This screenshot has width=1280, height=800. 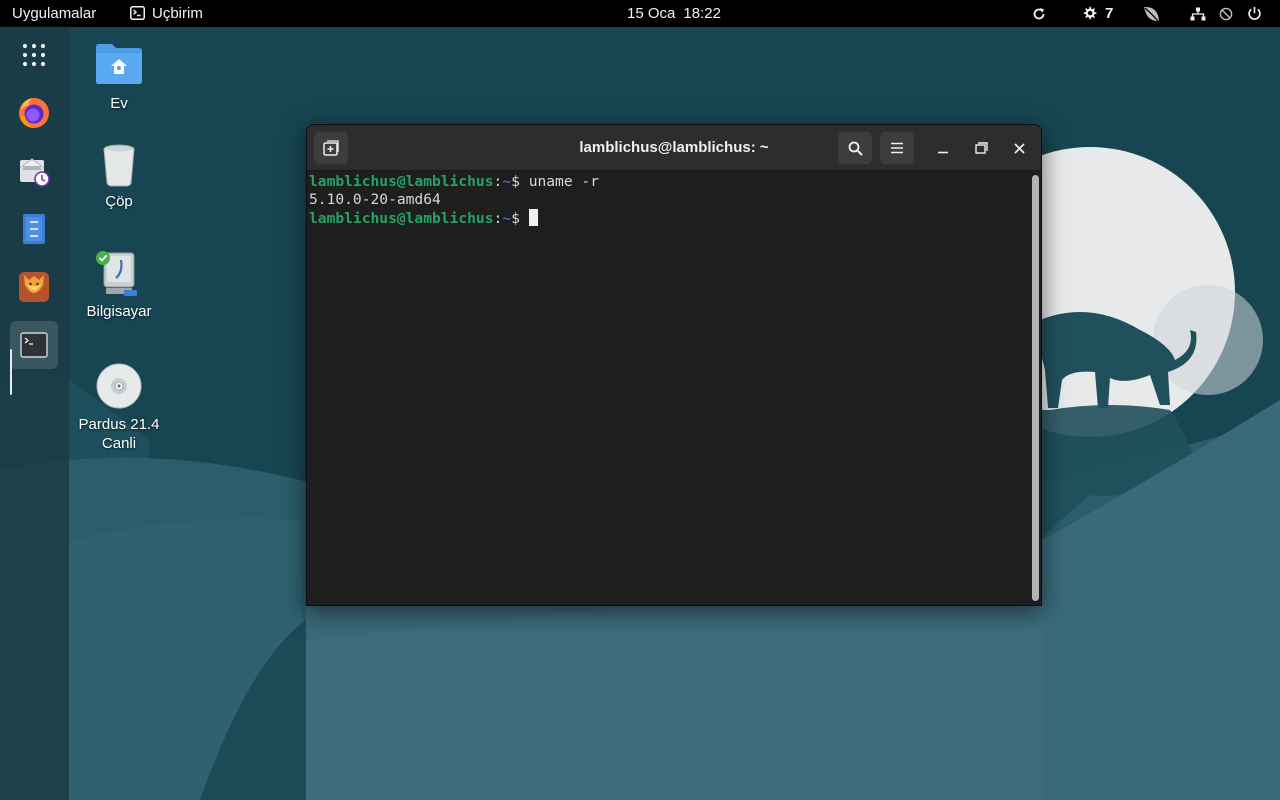 What do you see at coordinates (1109, 13) in the screenshot?
I see `notification-count: 7` at bounding box center [1109, 13].